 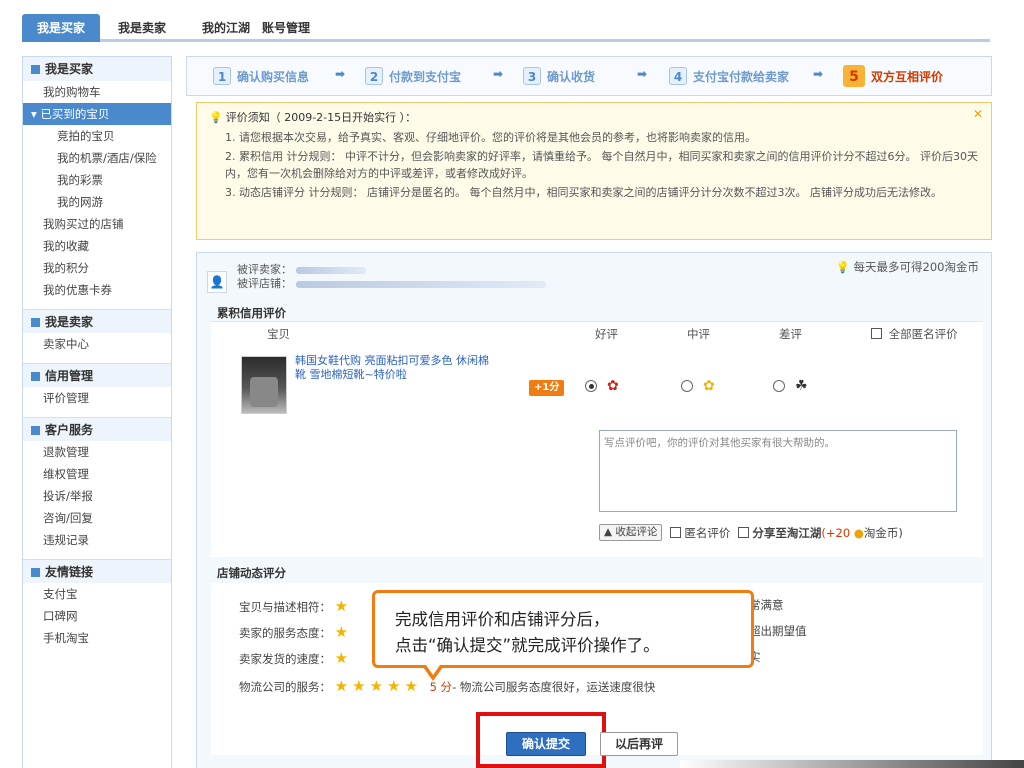 I want to click on product-title-link: 韩国女鞋代购 亮面粘扣可爱多色 休闲棉靴 雪地棉短靴~特价啦, so click(x=395, y=368).